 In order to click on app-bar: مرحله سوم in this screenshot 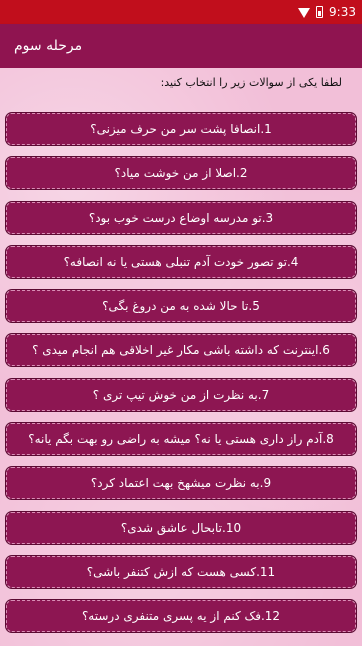, I will do `click(181, 46)`.